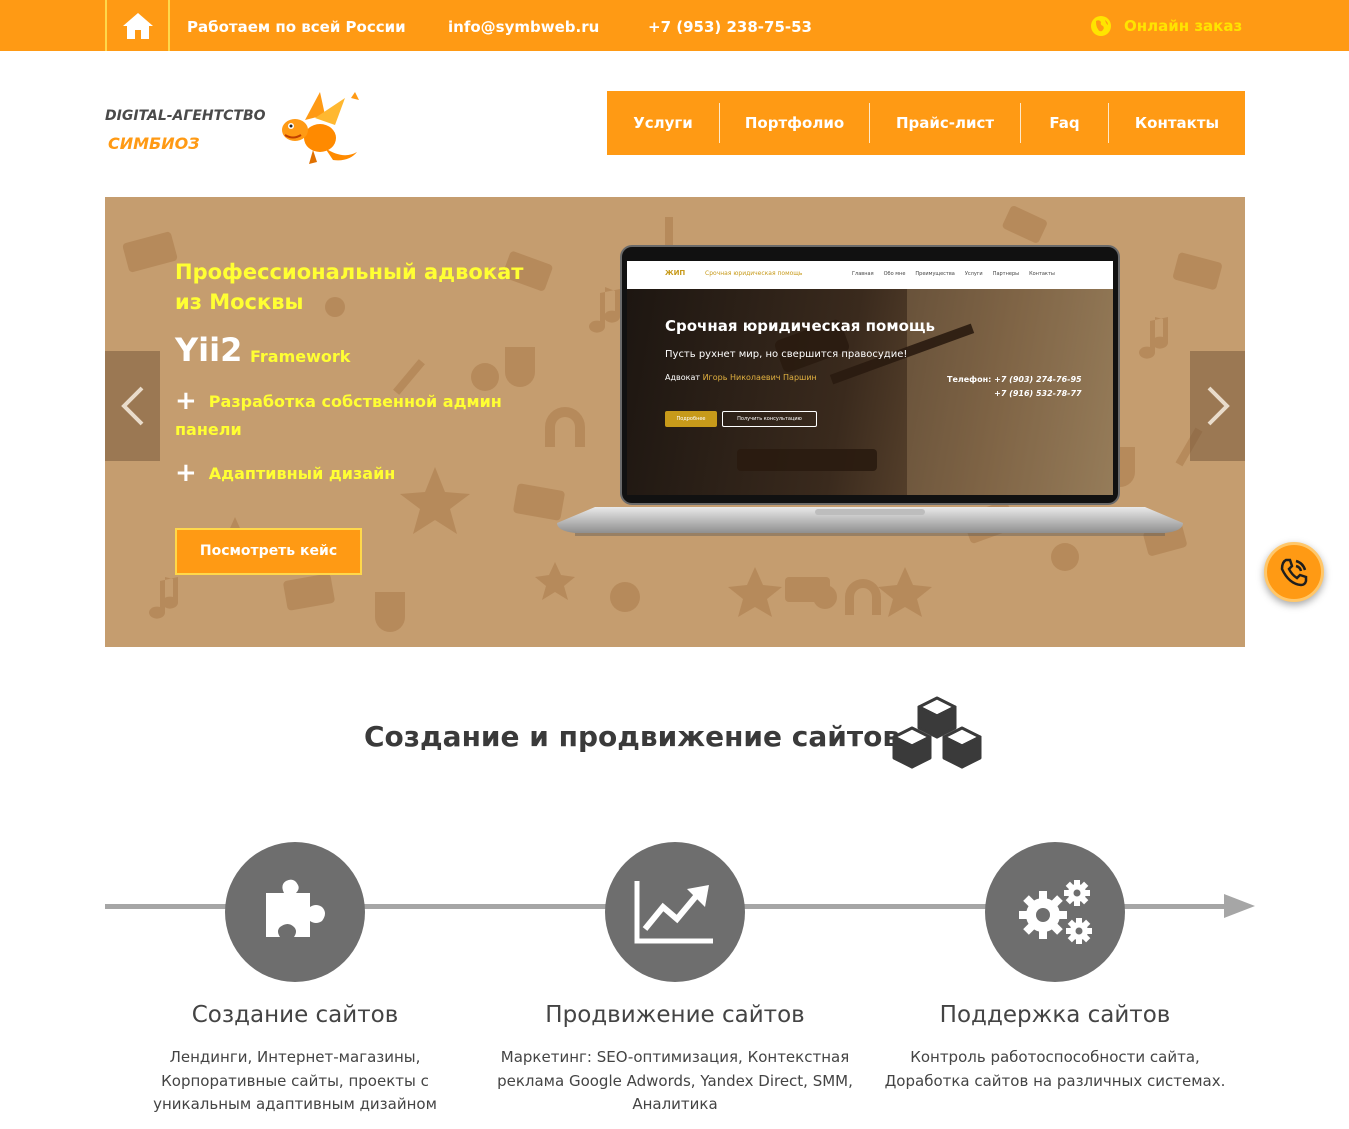 This screenshot has width=1349, height=1129. What do you see at coordinates (632, 736) in the screenshot?
I see `section-title: Создание и продвижение сайтов` at bounding box center [632, 736].